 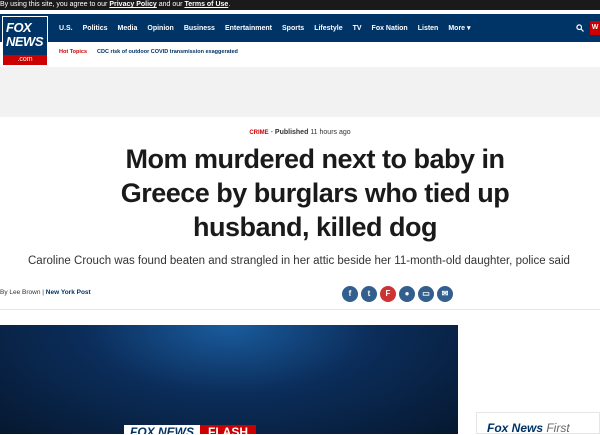 I want to click on category-link: CRIME, so click(x=258, y=133).